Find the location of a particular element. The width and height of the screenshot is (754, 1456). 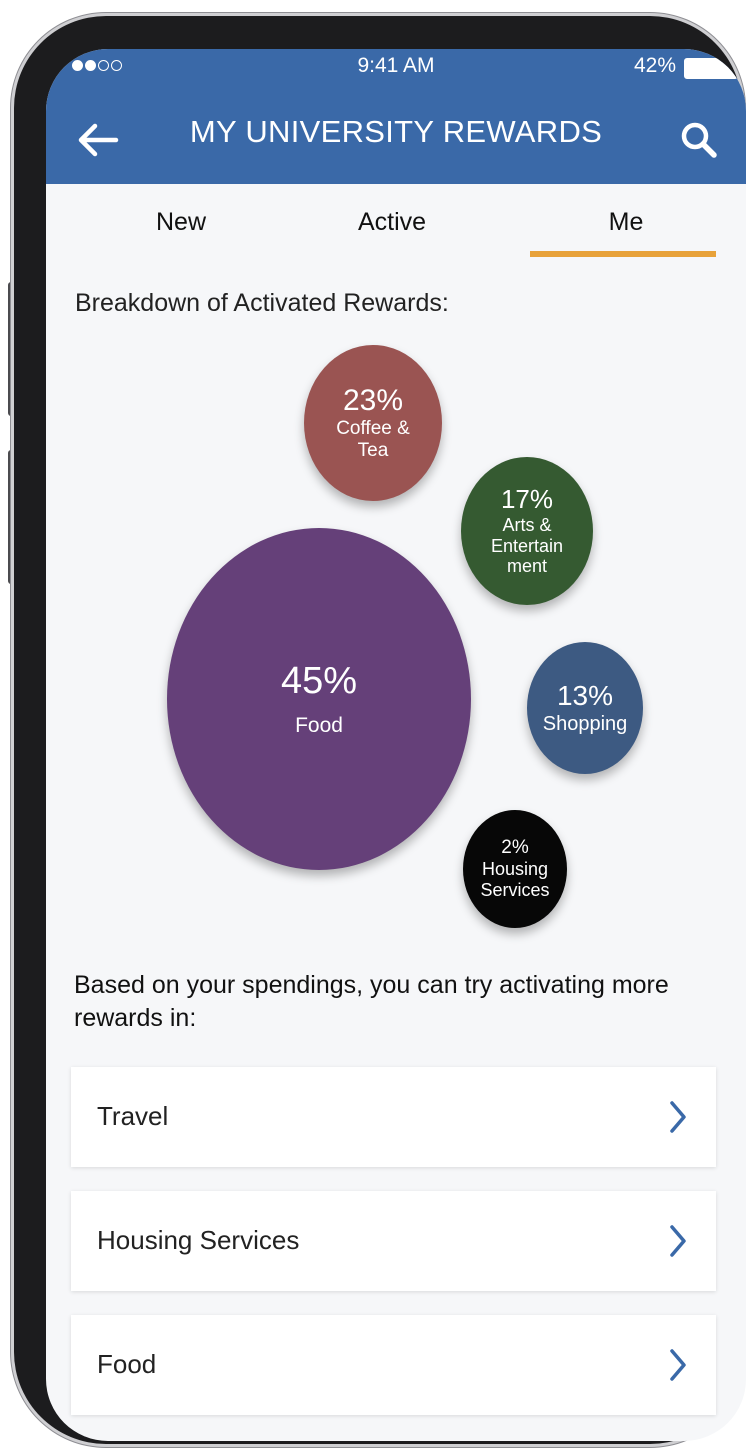

breakdown-heading: Breakdown of Activated Rewards: is located at coordinates (262, 303).